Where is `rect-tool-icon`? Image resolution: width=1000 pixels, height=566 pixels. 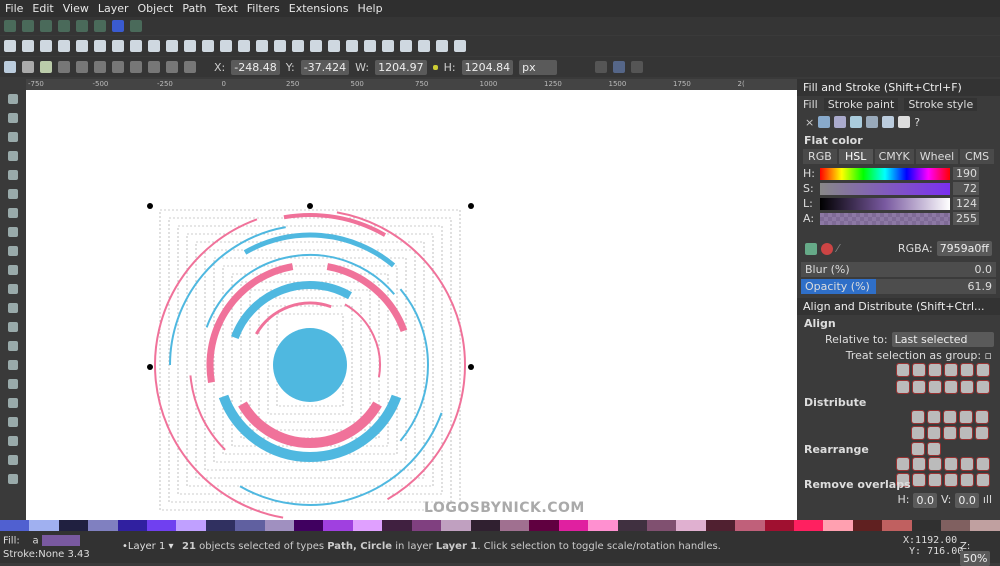 rect-tool-icon is located at coordinates (13, 194).